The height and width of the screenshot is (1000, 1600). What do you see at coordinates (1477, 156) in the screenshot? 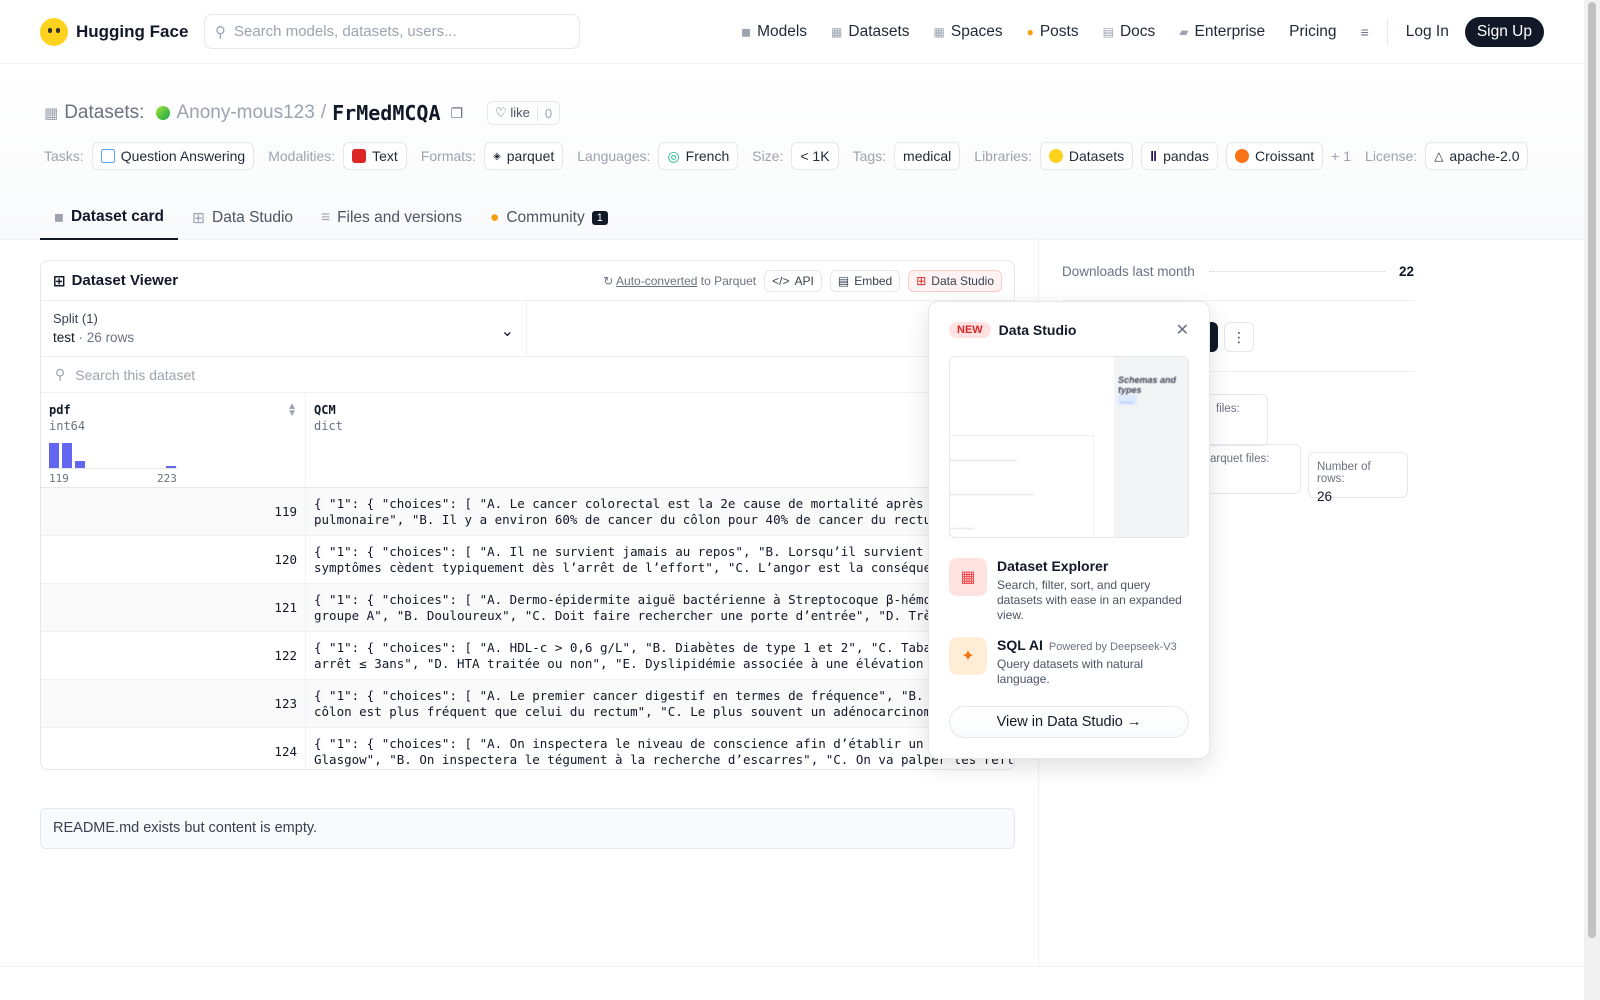
I see `tag-license: △ apache-2.0` at bounding box center [1477, 156].